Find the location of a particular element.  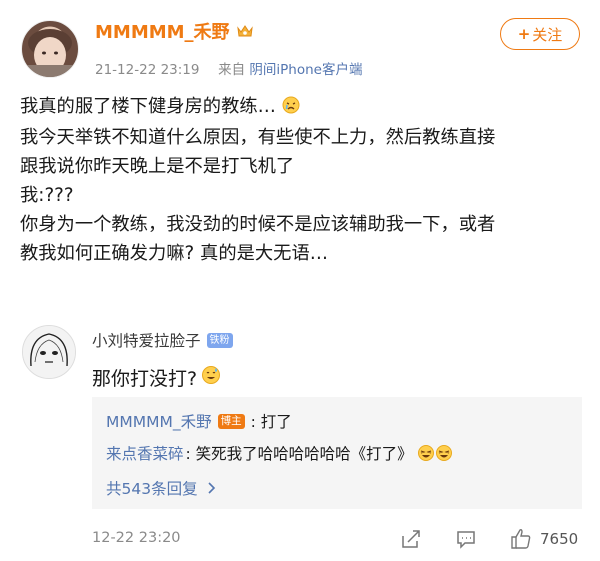

host-badge: 博主 is located at coordinates (231, 421).